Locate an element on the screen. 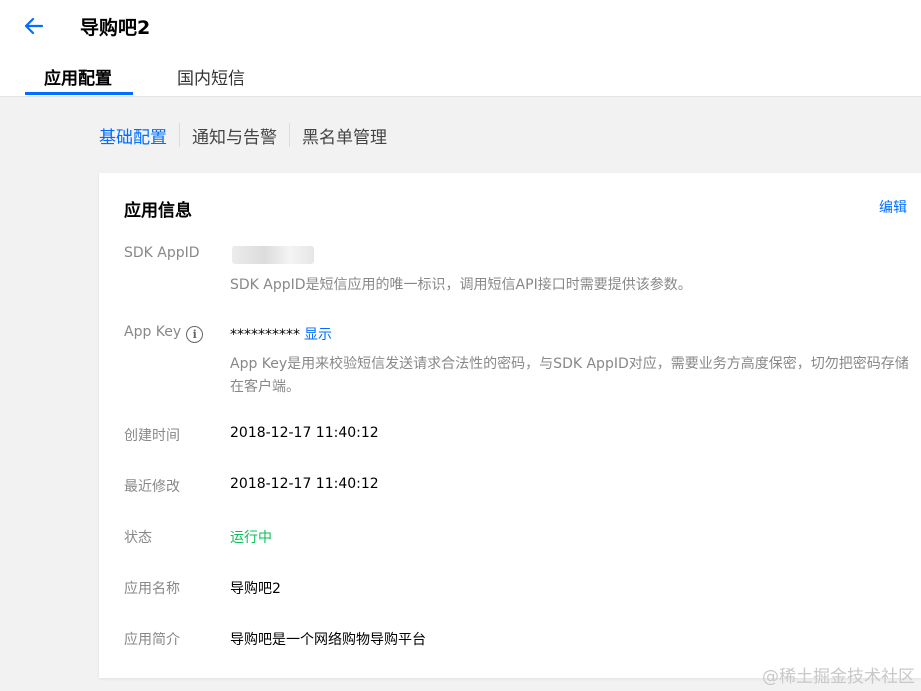 The height and width of the screenshot is (691, 921). app-name-value: 导购吧2 is located at coordinates (255, 589).